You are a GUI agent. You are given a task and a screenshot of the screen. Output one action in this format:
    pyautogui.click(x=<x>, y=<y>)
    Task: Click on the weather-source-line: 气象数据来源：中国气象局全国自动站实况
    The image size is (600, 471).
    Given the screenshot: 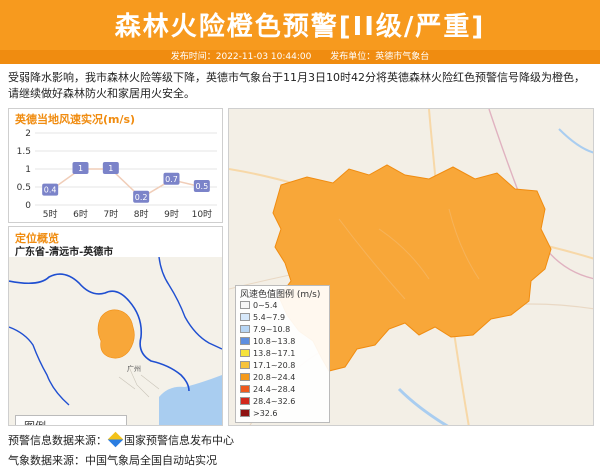 What is the action you would take?
    pyautogui.click(x=112, y=460)
    